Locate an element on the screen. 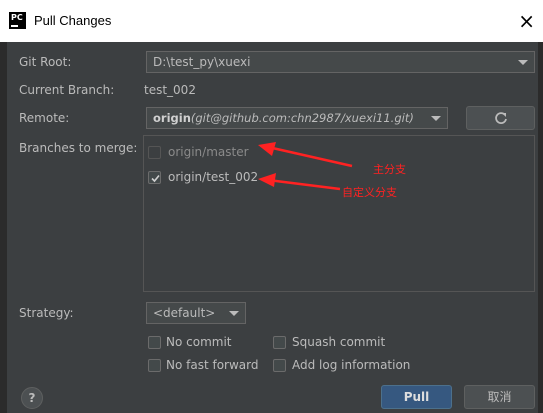 Image resolution: width=543 pixels, height=413 pixels. strategy-label: Strategy: is located at coordinates (46, 313).